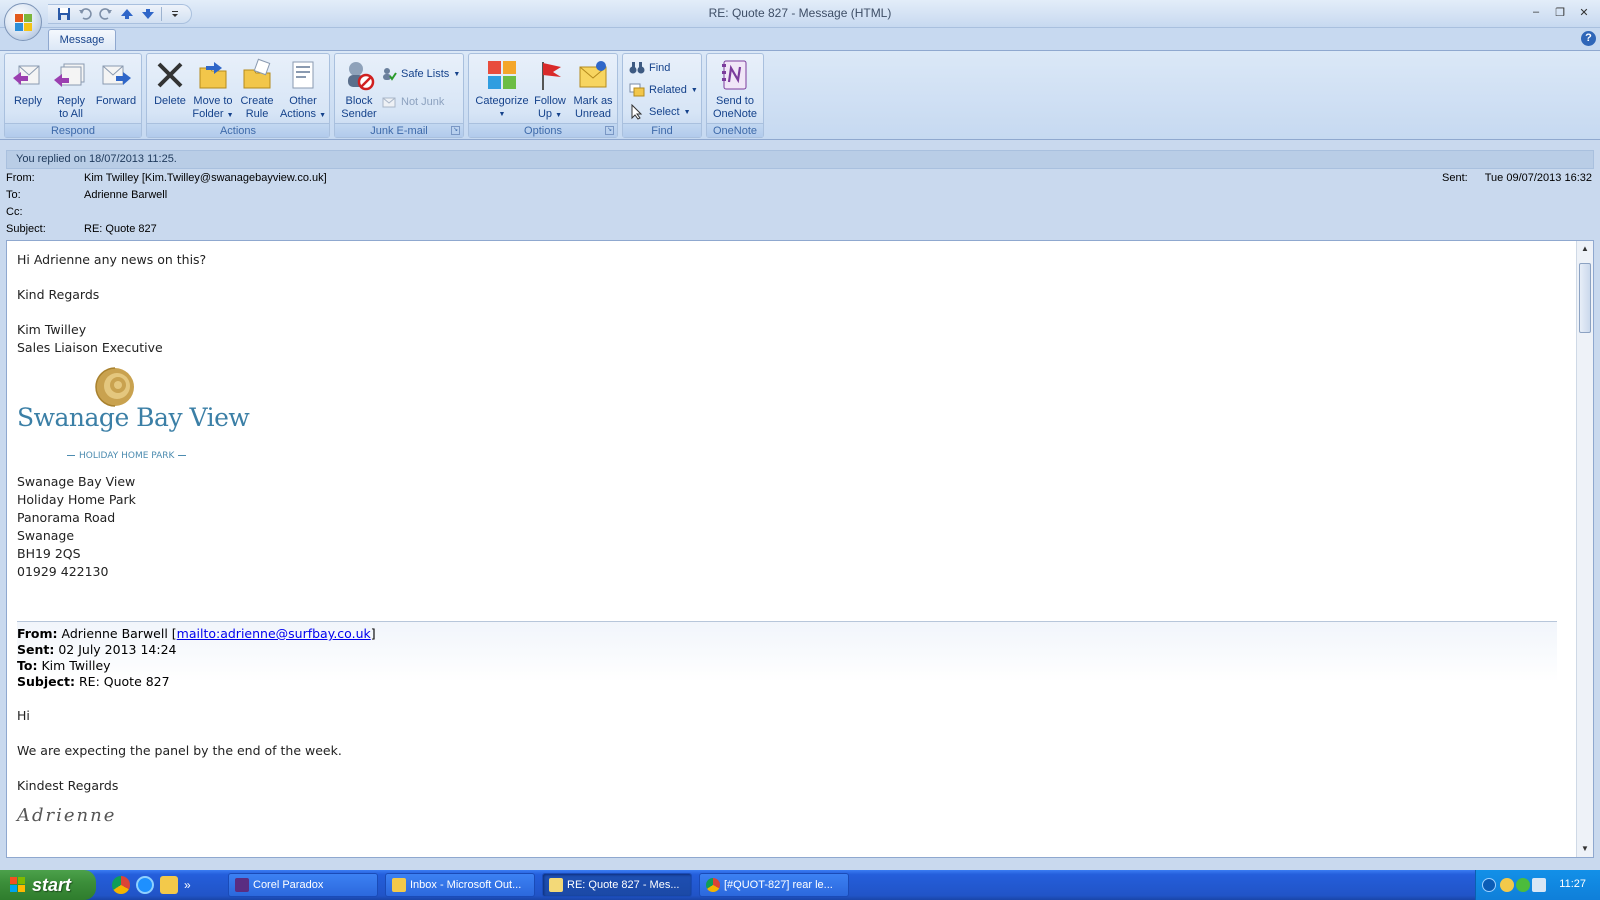 The image size is (1600, 900). I want to click on group-label-find: Find, so click(662, 130).